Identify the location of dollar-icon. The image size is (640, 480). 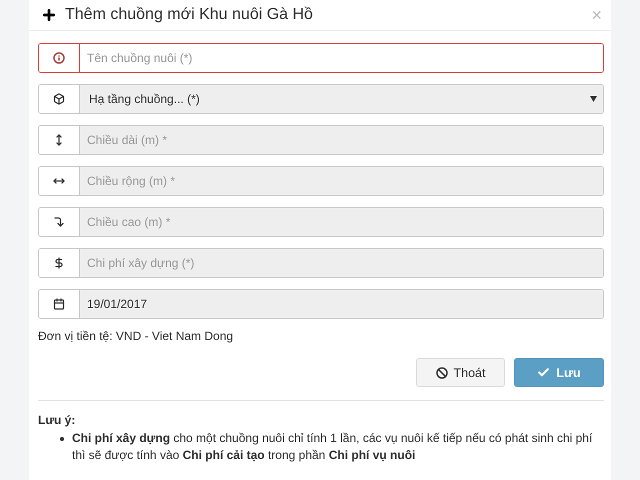
(59, 263).